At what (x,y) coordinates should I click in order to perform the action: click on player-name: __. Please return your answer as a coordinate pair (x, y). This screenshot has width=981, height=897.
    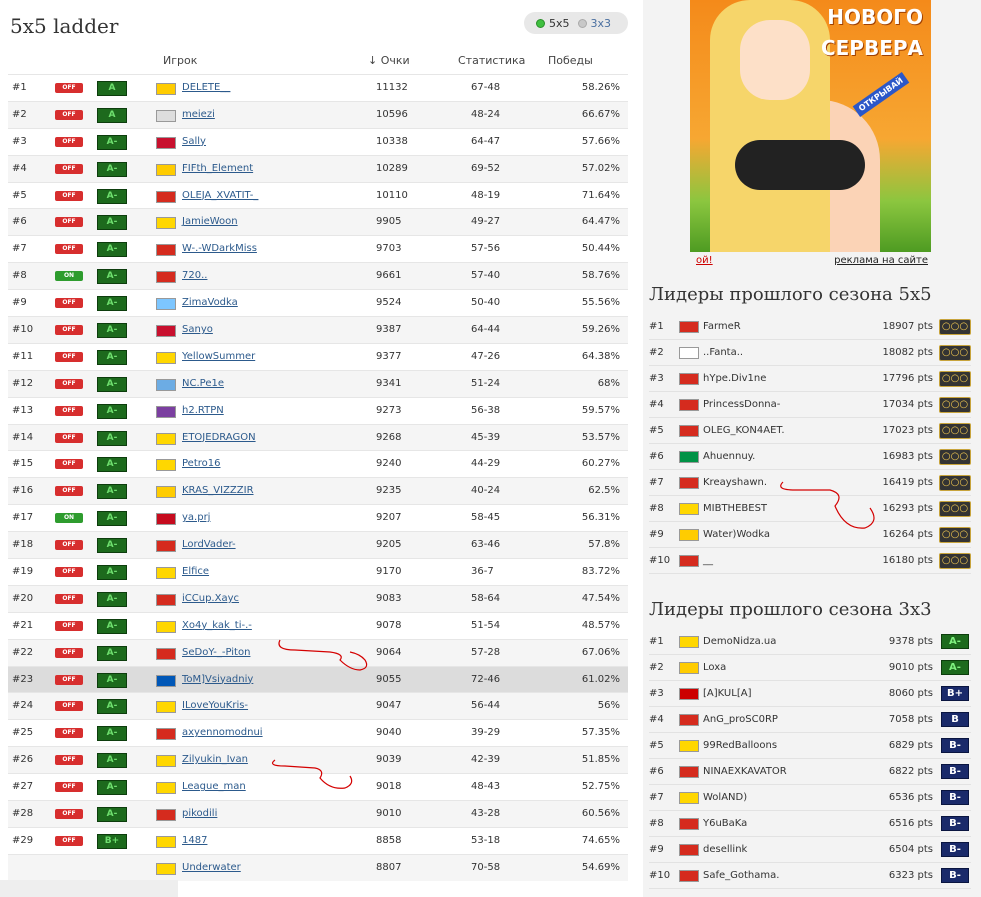
    Looking at the image, I should click on (708, 560).